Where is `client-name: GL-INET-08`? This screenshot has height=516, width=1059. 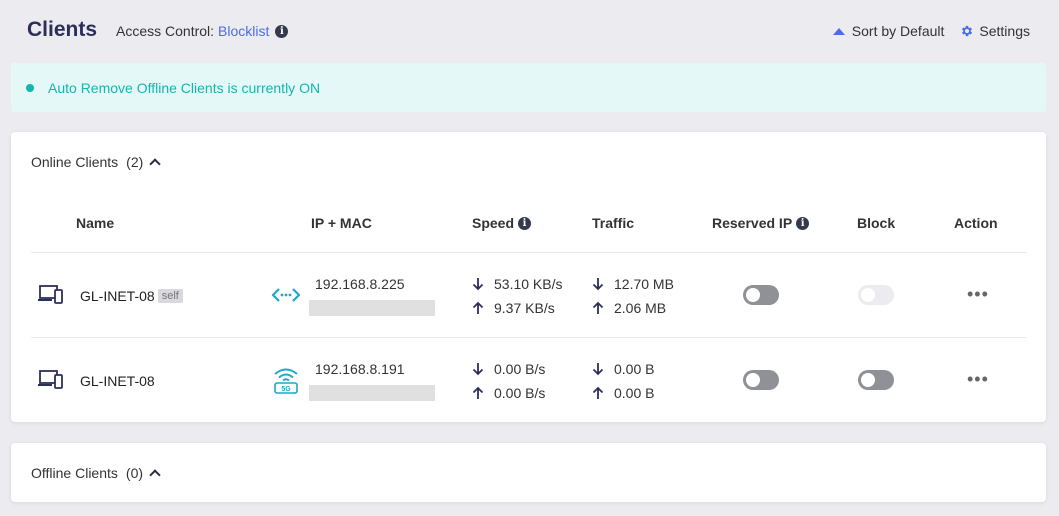 client-name: GL-INET-08 is located at coordinates (117, 381).